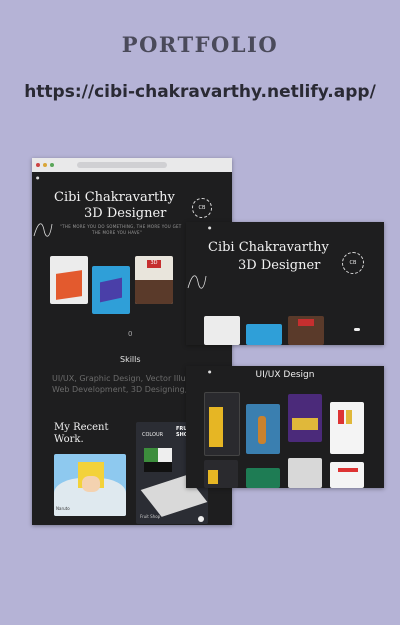 This screenshot has height=625, width=400. I want to click on project-card-3: 3D, so click(154, 280).